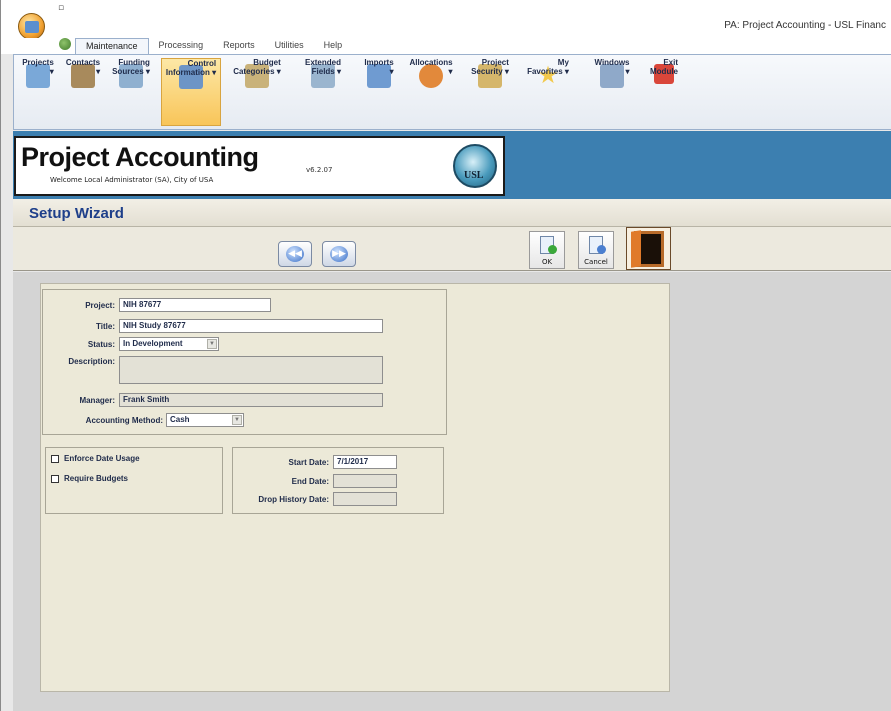 Image resolution: width=891 pixels, height=711 pixels. Describe the element at coordinates (612, 67) in the screenshot. I see `ribbon-label: Windows ▾` at that location.